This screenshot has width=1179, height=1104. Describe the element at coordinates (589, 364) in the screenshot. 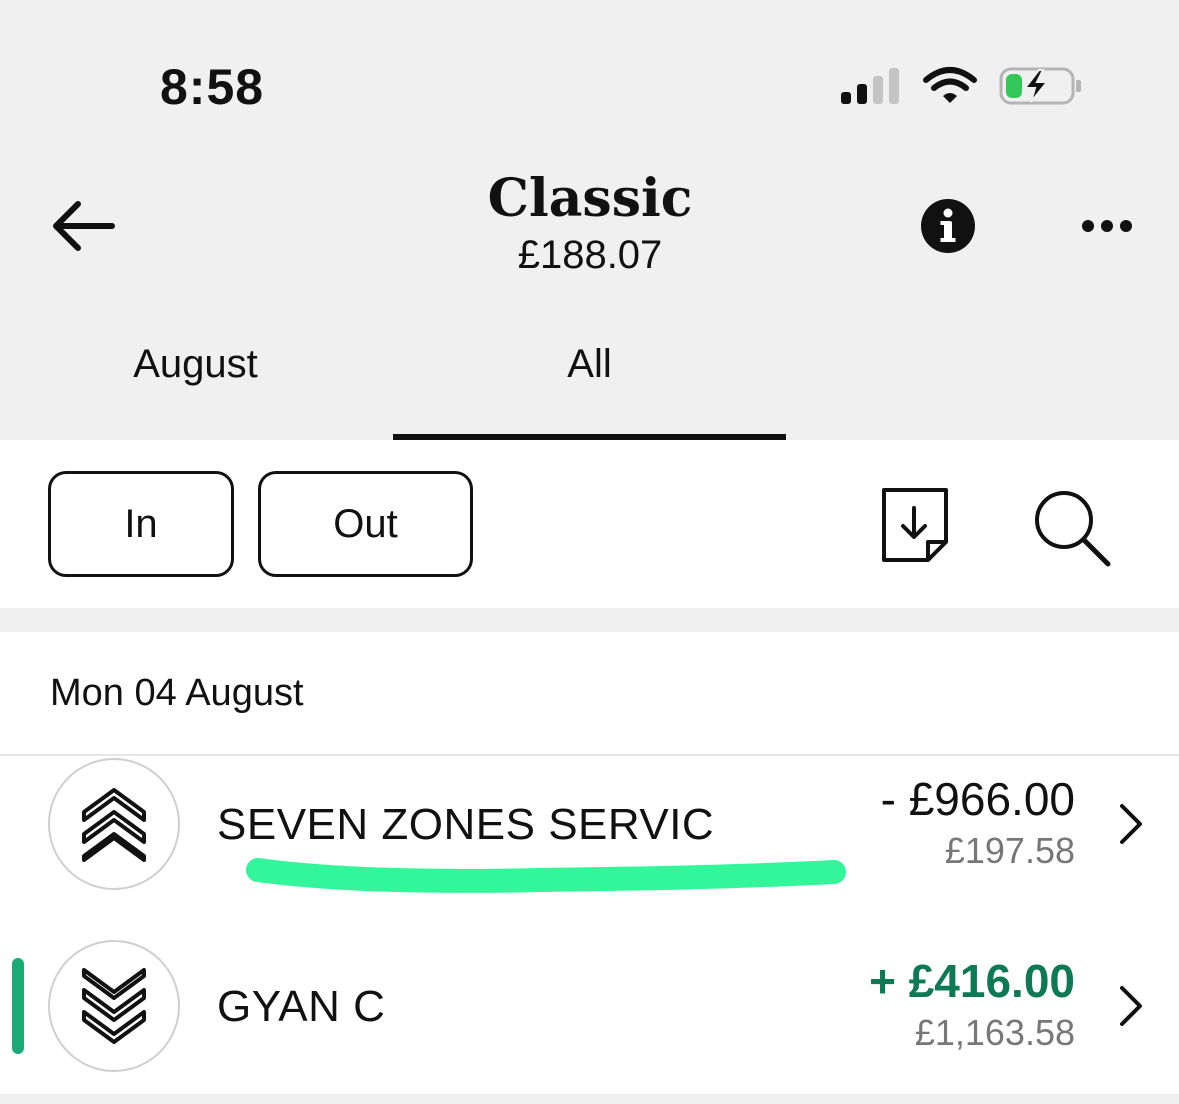

I see `tab-all-label: All` at that location.